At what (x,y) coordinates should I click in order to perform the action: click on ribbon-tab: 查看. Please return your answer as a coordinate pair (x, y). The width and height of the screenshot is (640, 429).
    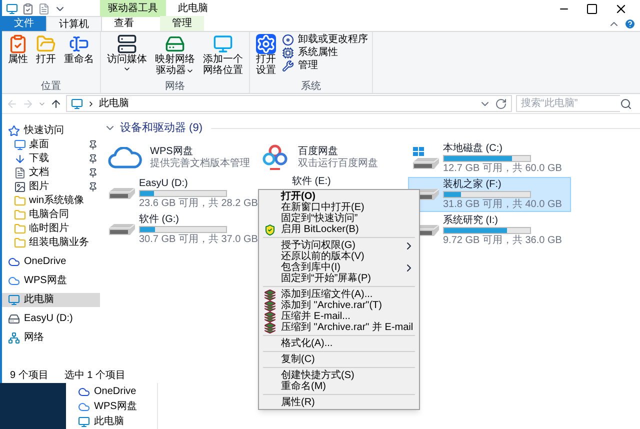
    Looking at the image, I should click on (124, 23).